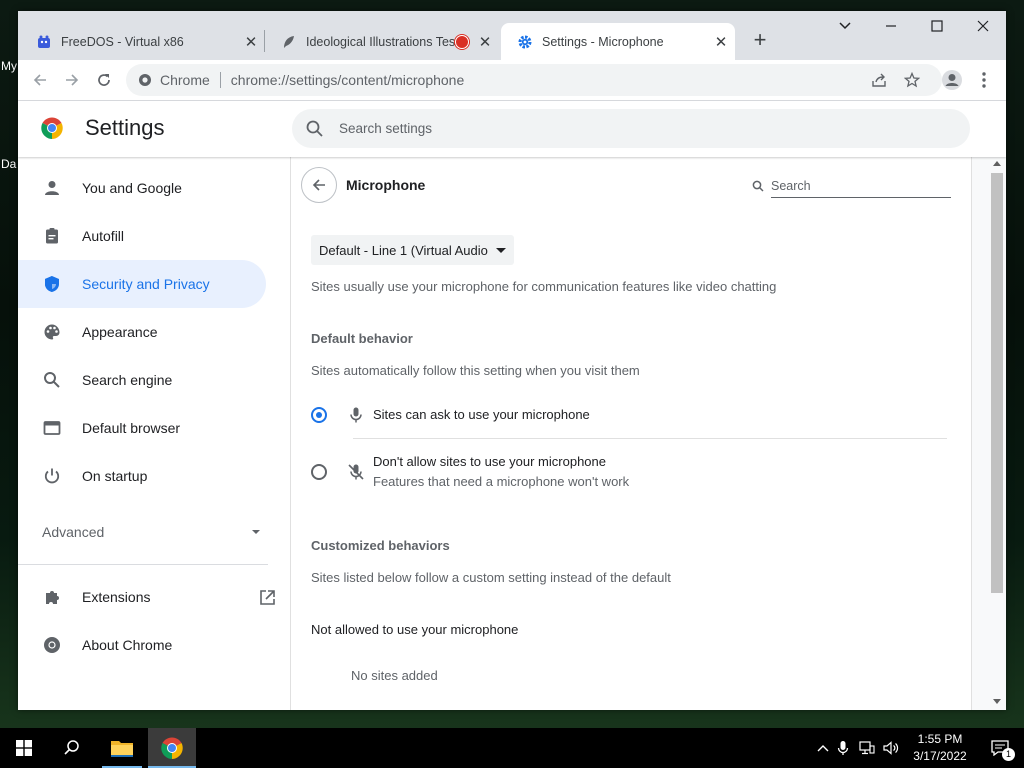 This screenshot has height=768, width=1024. I want to click on sidebar-item-you-and-google: You and Google, so click(142, 188).